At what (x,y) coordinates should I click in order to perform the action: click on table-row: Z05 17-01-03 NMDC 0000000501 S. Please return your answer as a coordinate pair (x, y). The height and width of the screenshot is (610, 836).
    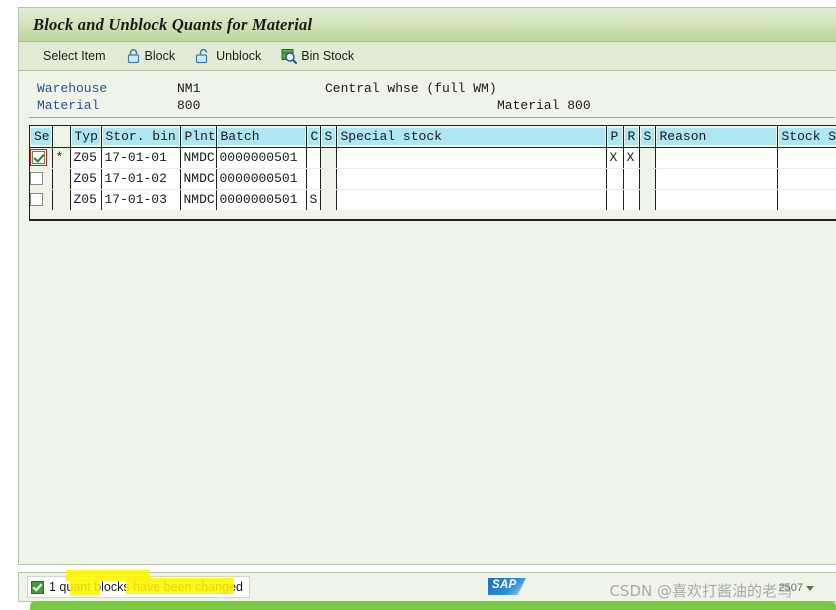
    Looking at the image, I should click on (433, 199).